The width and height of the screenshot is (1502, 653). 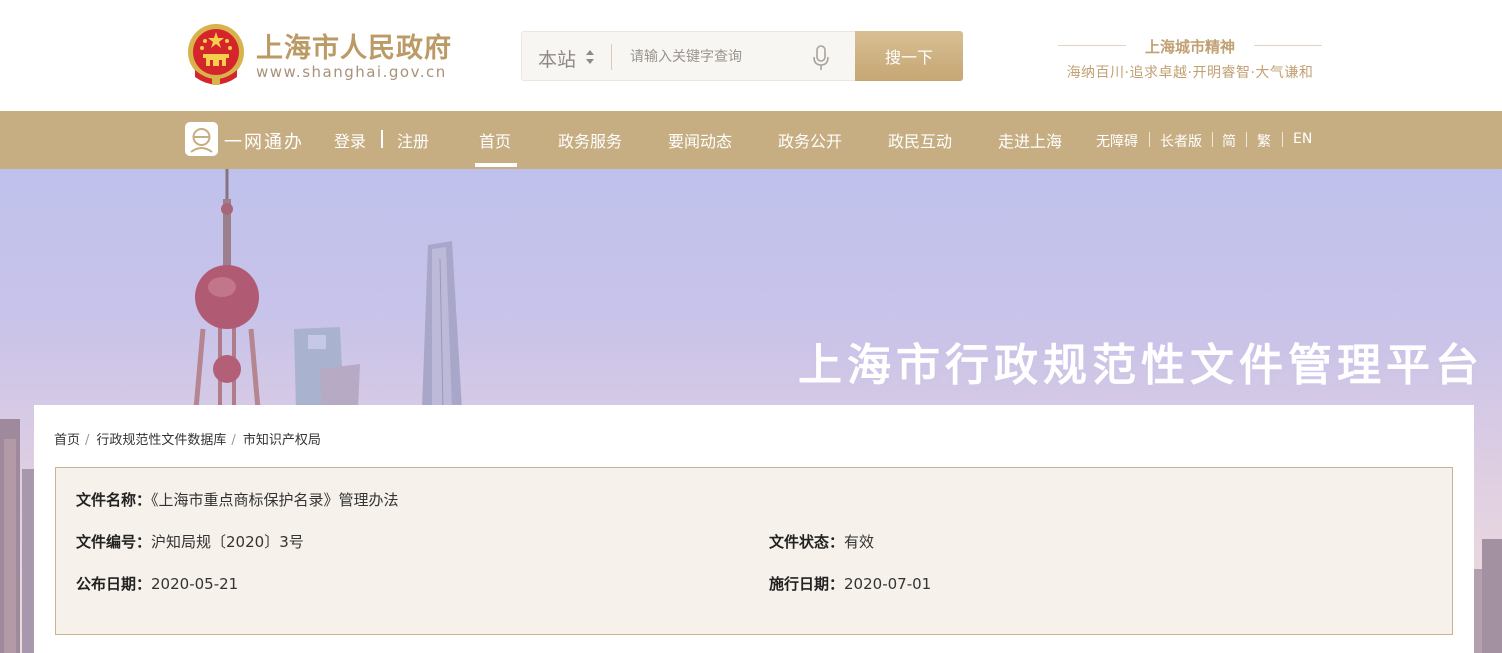 I want to click on document-name-row: 文件名称：《上海市重点商标保护名录》管理办法, so click(x=237, y=499).